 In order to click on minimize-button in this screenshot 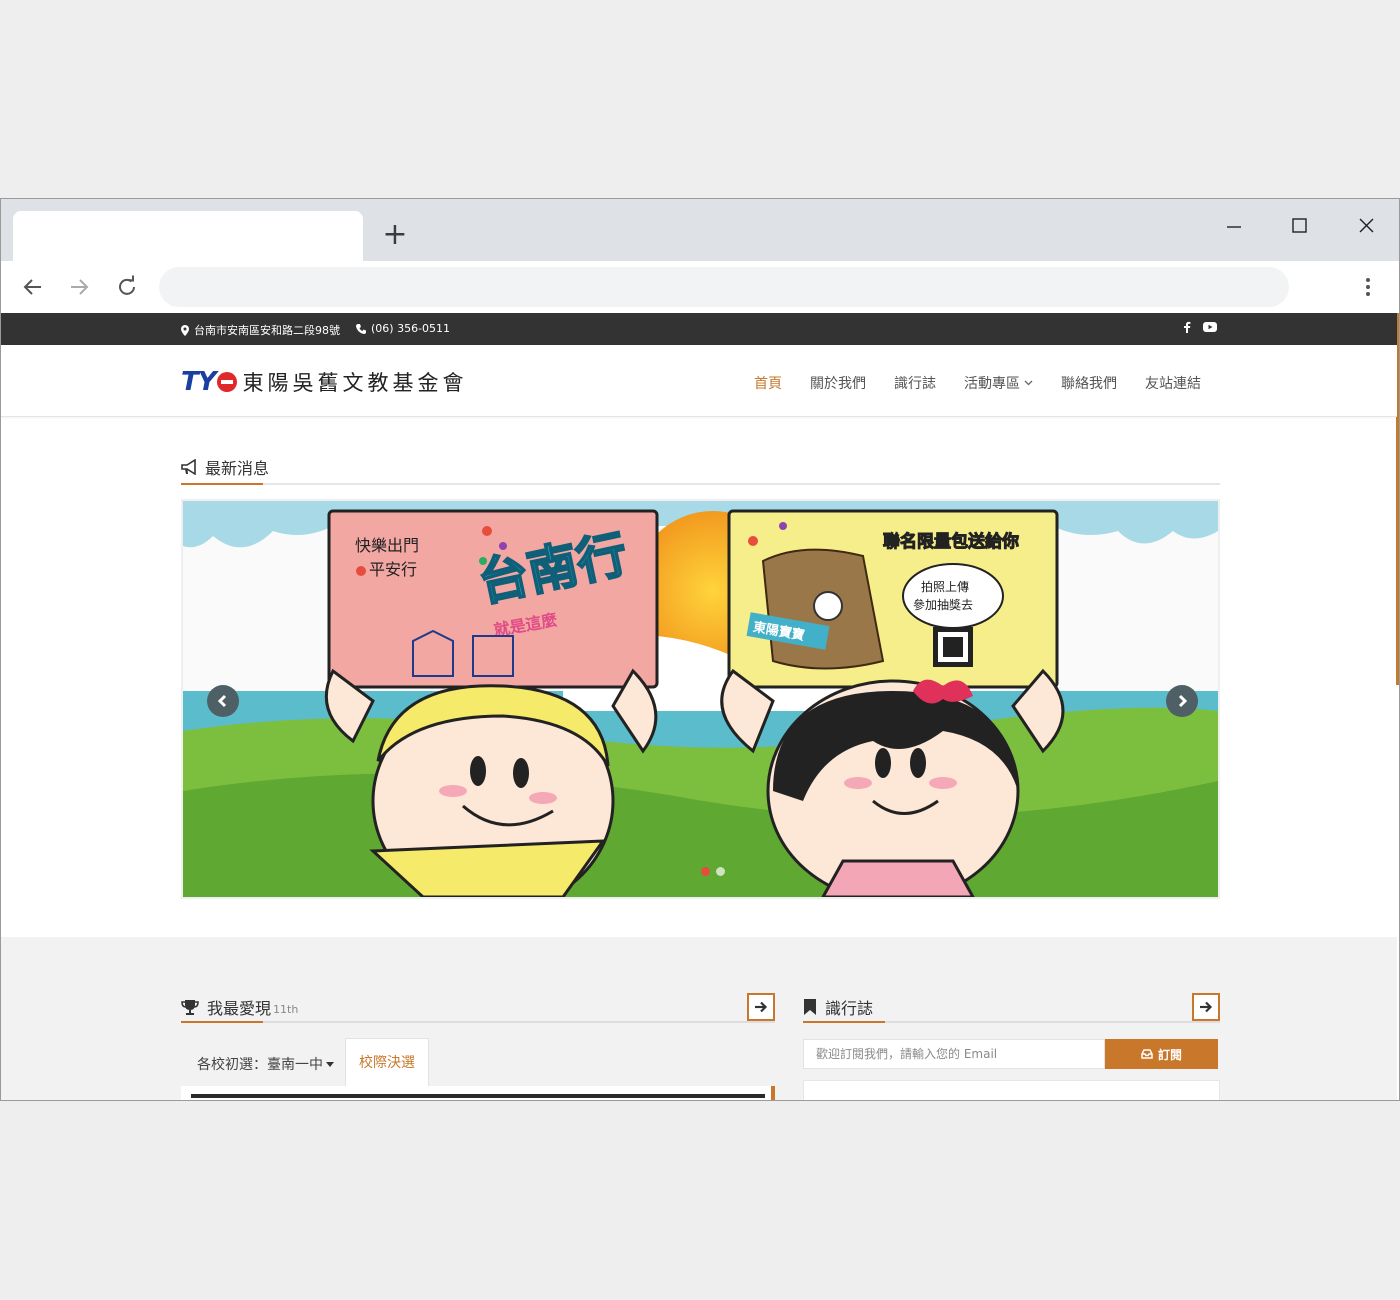, I will do `click(1234, 223)`.